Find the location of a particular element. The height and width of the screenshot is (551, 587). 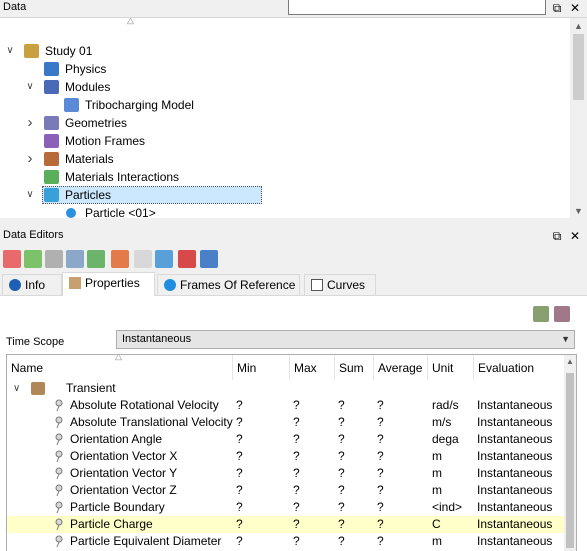

cell-average: ? is located at coordinates (380, 456).